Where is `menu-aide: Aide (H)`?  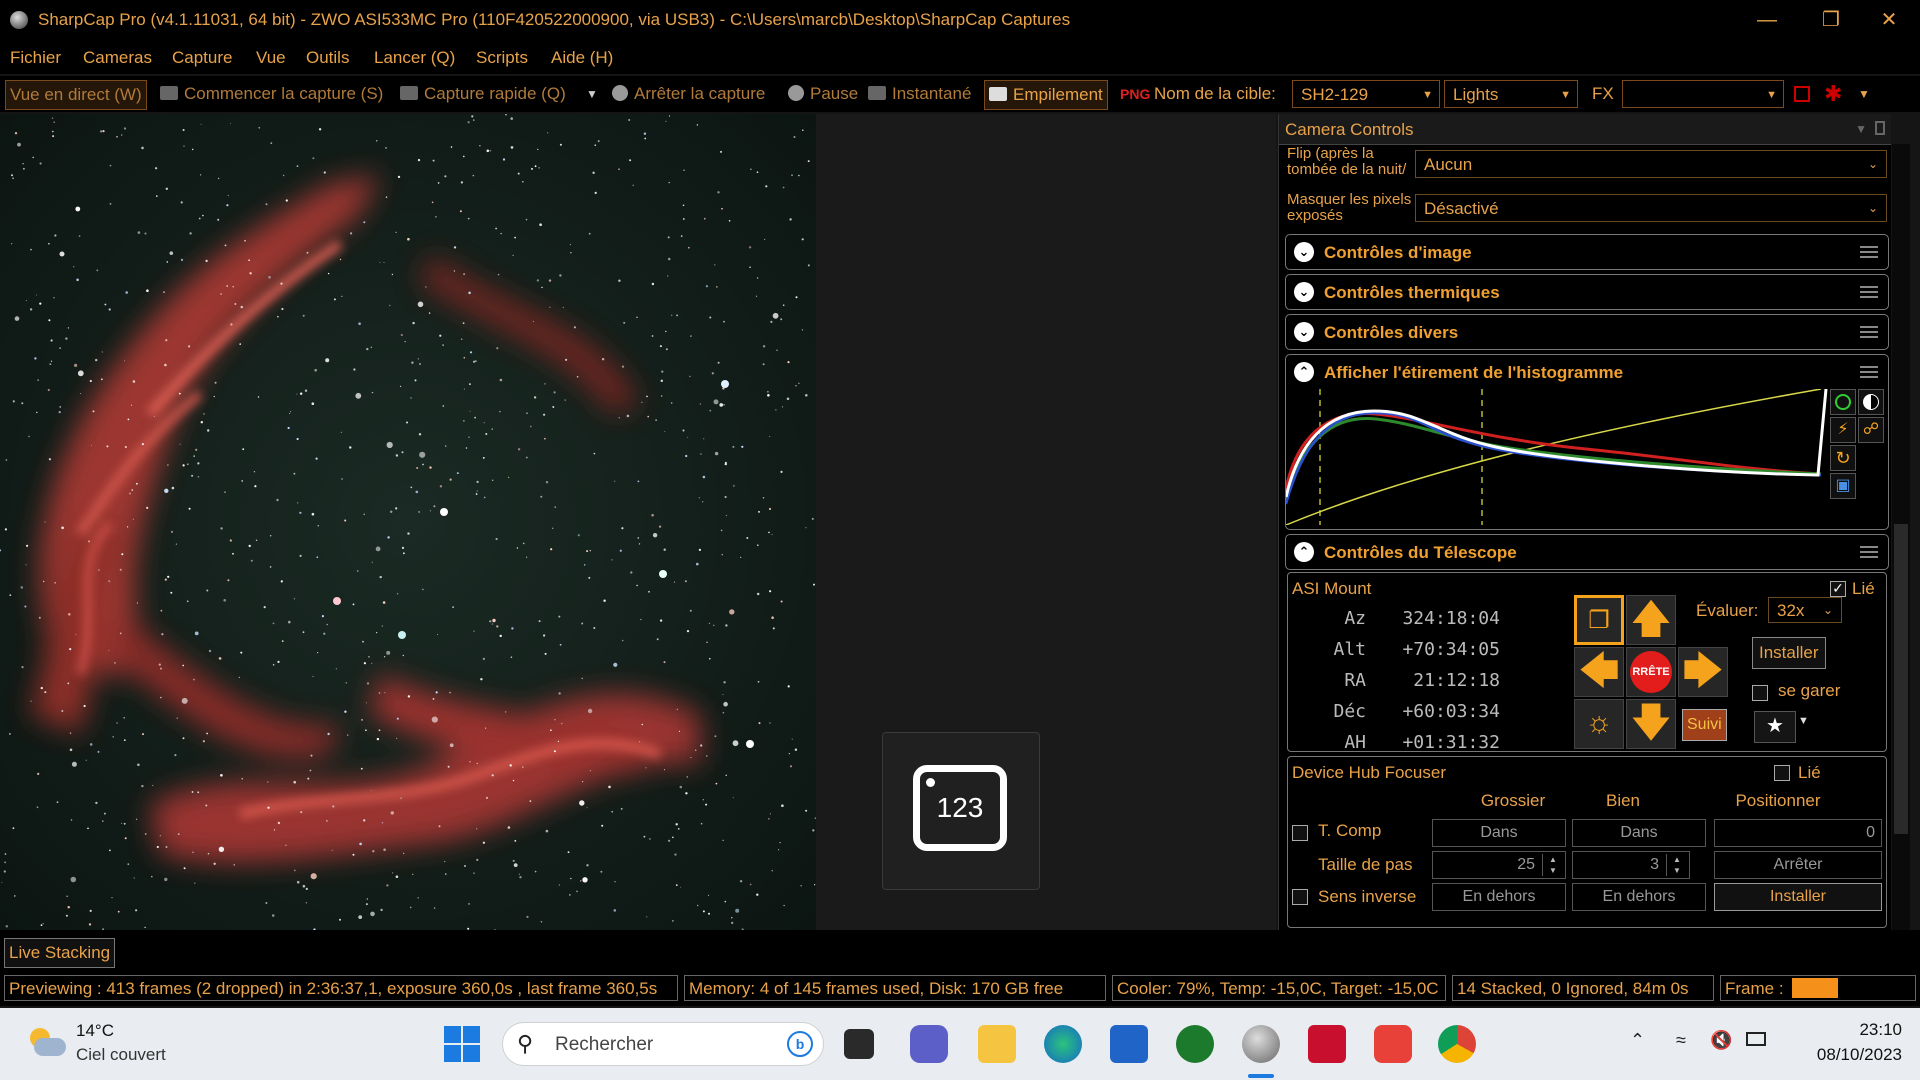 menu-aide: Aide (H) is located at coordinates (582, 58).